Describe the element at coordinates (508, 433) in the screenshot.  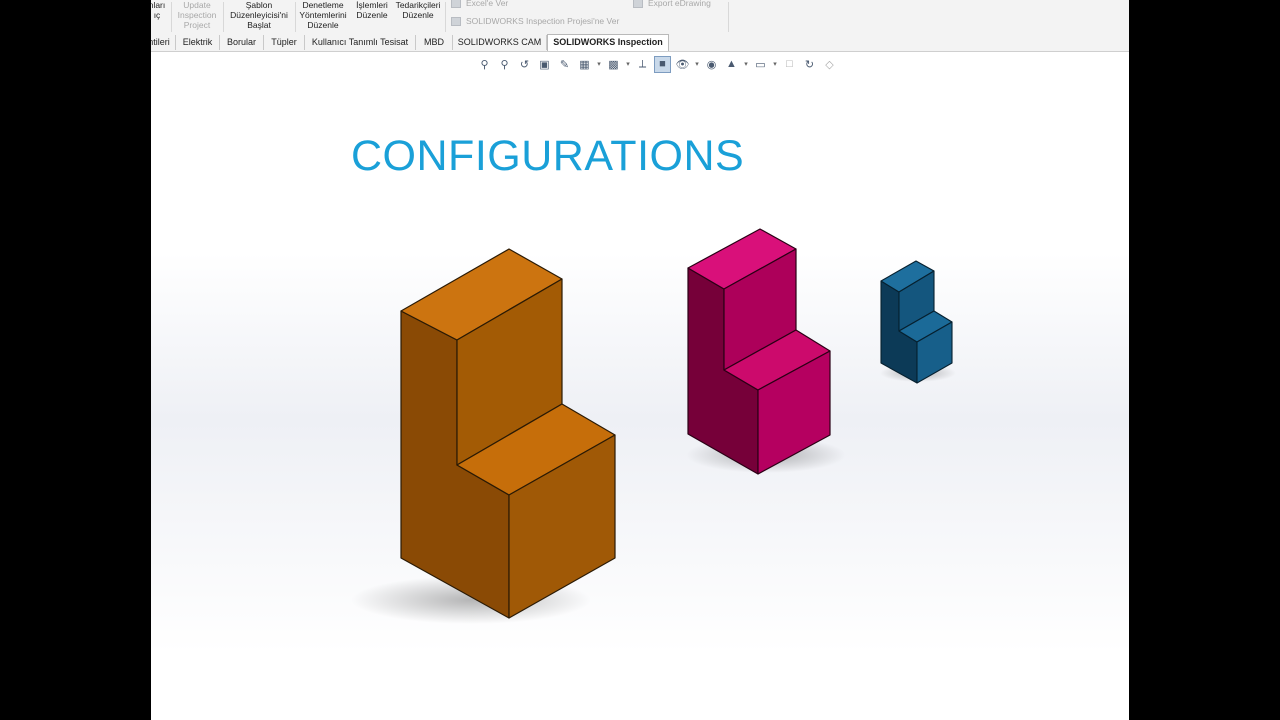
I see `part-orange-configuration` at that location.